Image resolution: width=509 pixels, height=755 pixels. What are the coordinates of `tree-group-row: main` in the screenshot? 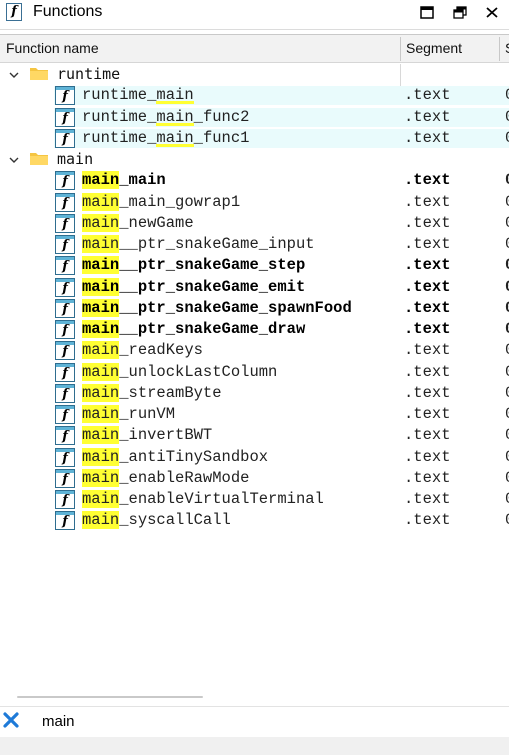 It's located at (254, 159).